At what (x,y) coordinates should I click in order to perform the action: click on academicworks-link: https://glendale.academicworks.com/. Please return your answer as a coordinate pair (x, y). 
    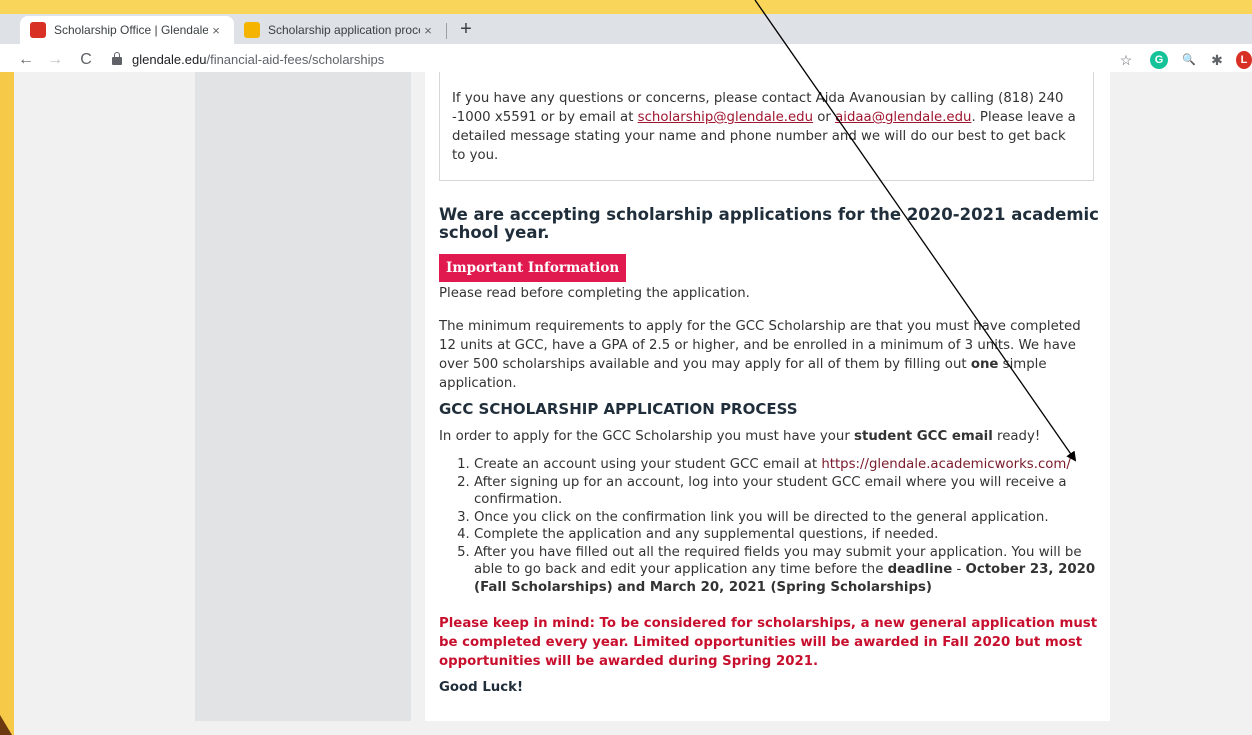
    Looking at the image, I should click on (946, 464).